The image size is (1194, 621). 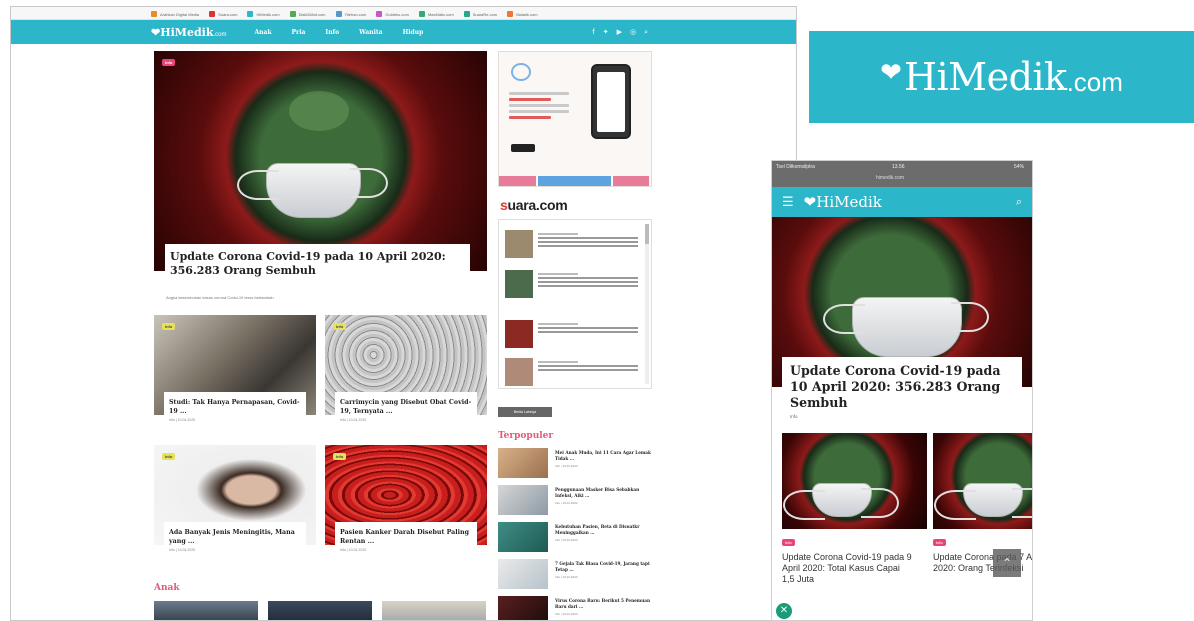 What do you see at coordinates (843, 202) in the screenshot?
I see `mobile-logo: ❤HiMedik` at bounding box center [843, 202].